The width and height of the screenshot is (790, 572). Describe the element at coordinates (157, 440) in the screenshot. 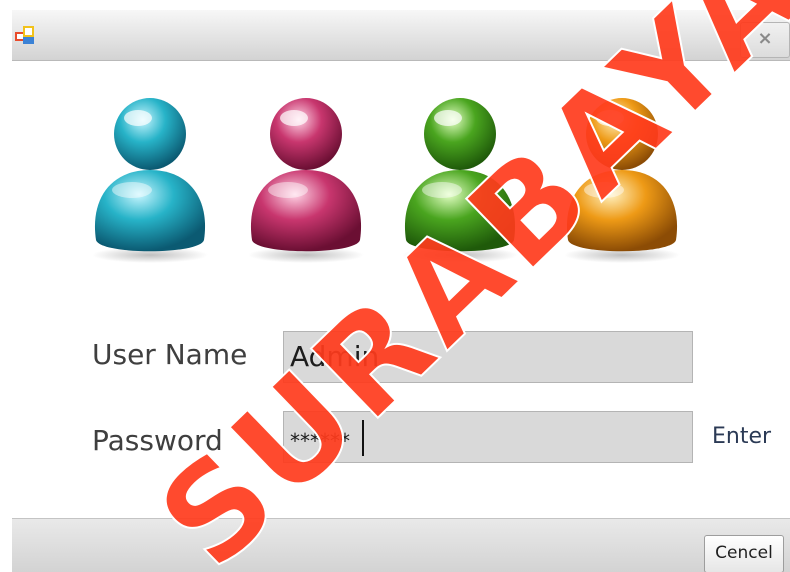

I see `password-label: Password` at that location.